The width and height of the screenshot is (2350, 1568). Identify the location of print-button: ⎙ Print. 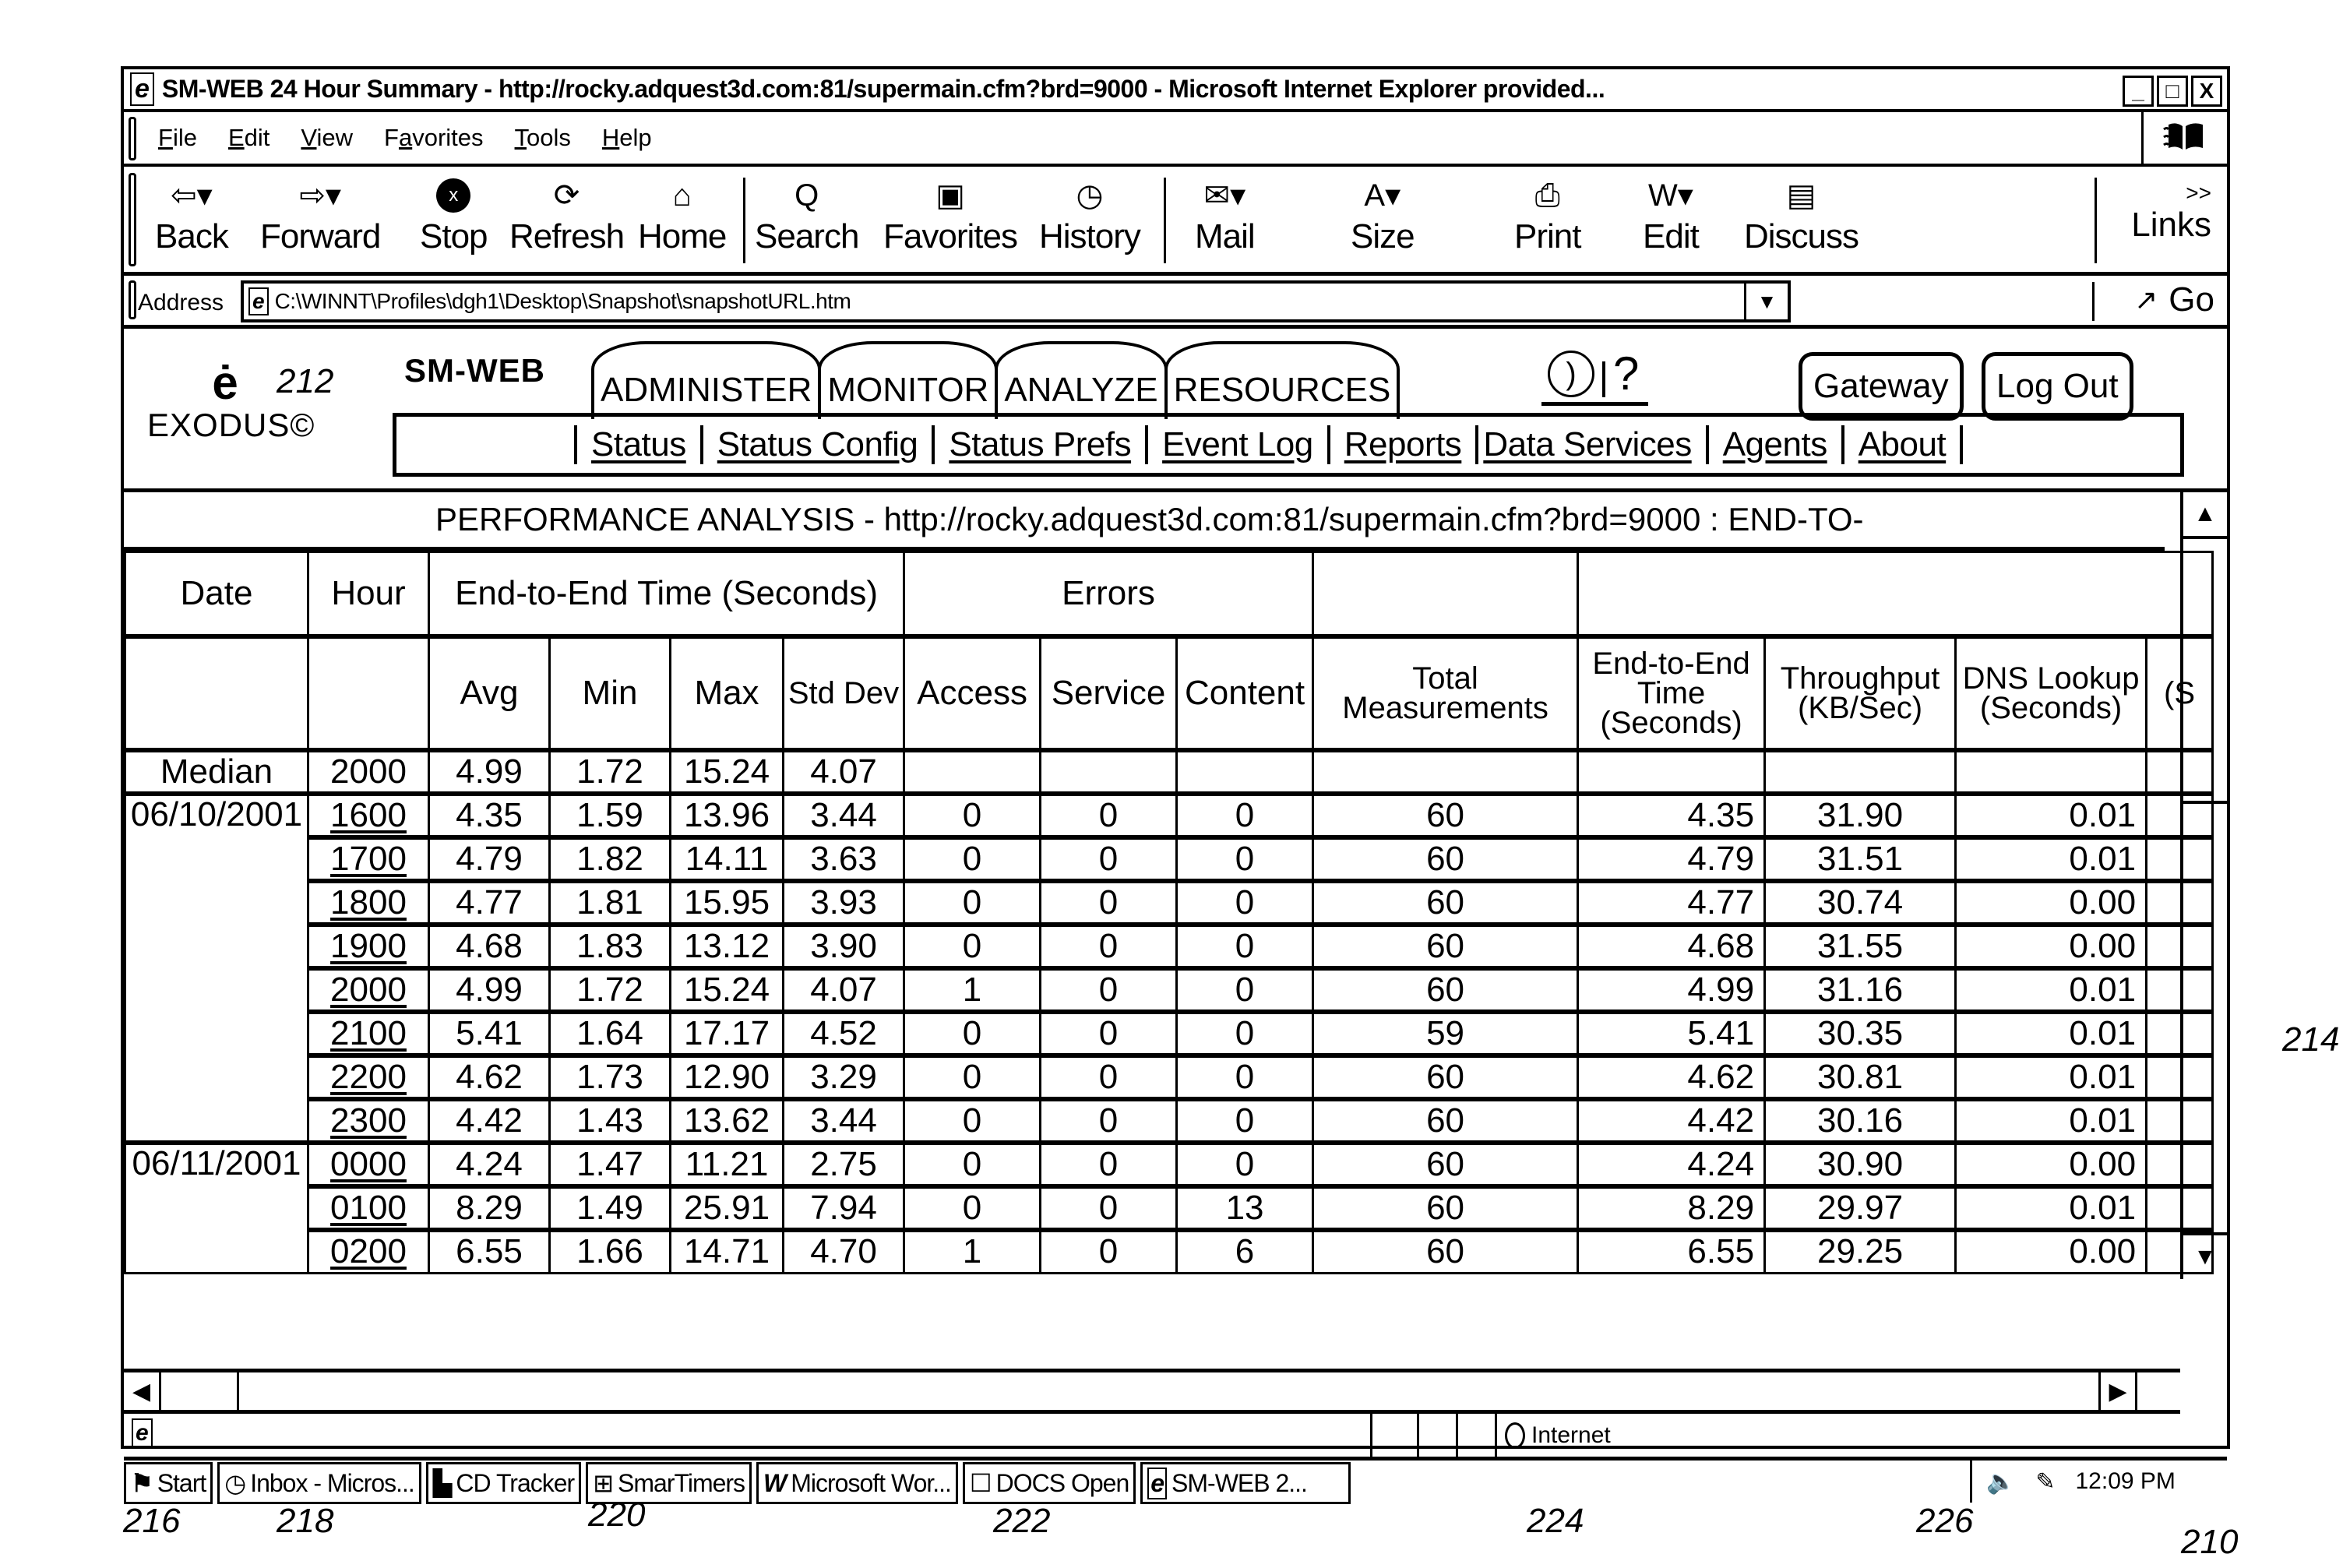
(1547, 214).